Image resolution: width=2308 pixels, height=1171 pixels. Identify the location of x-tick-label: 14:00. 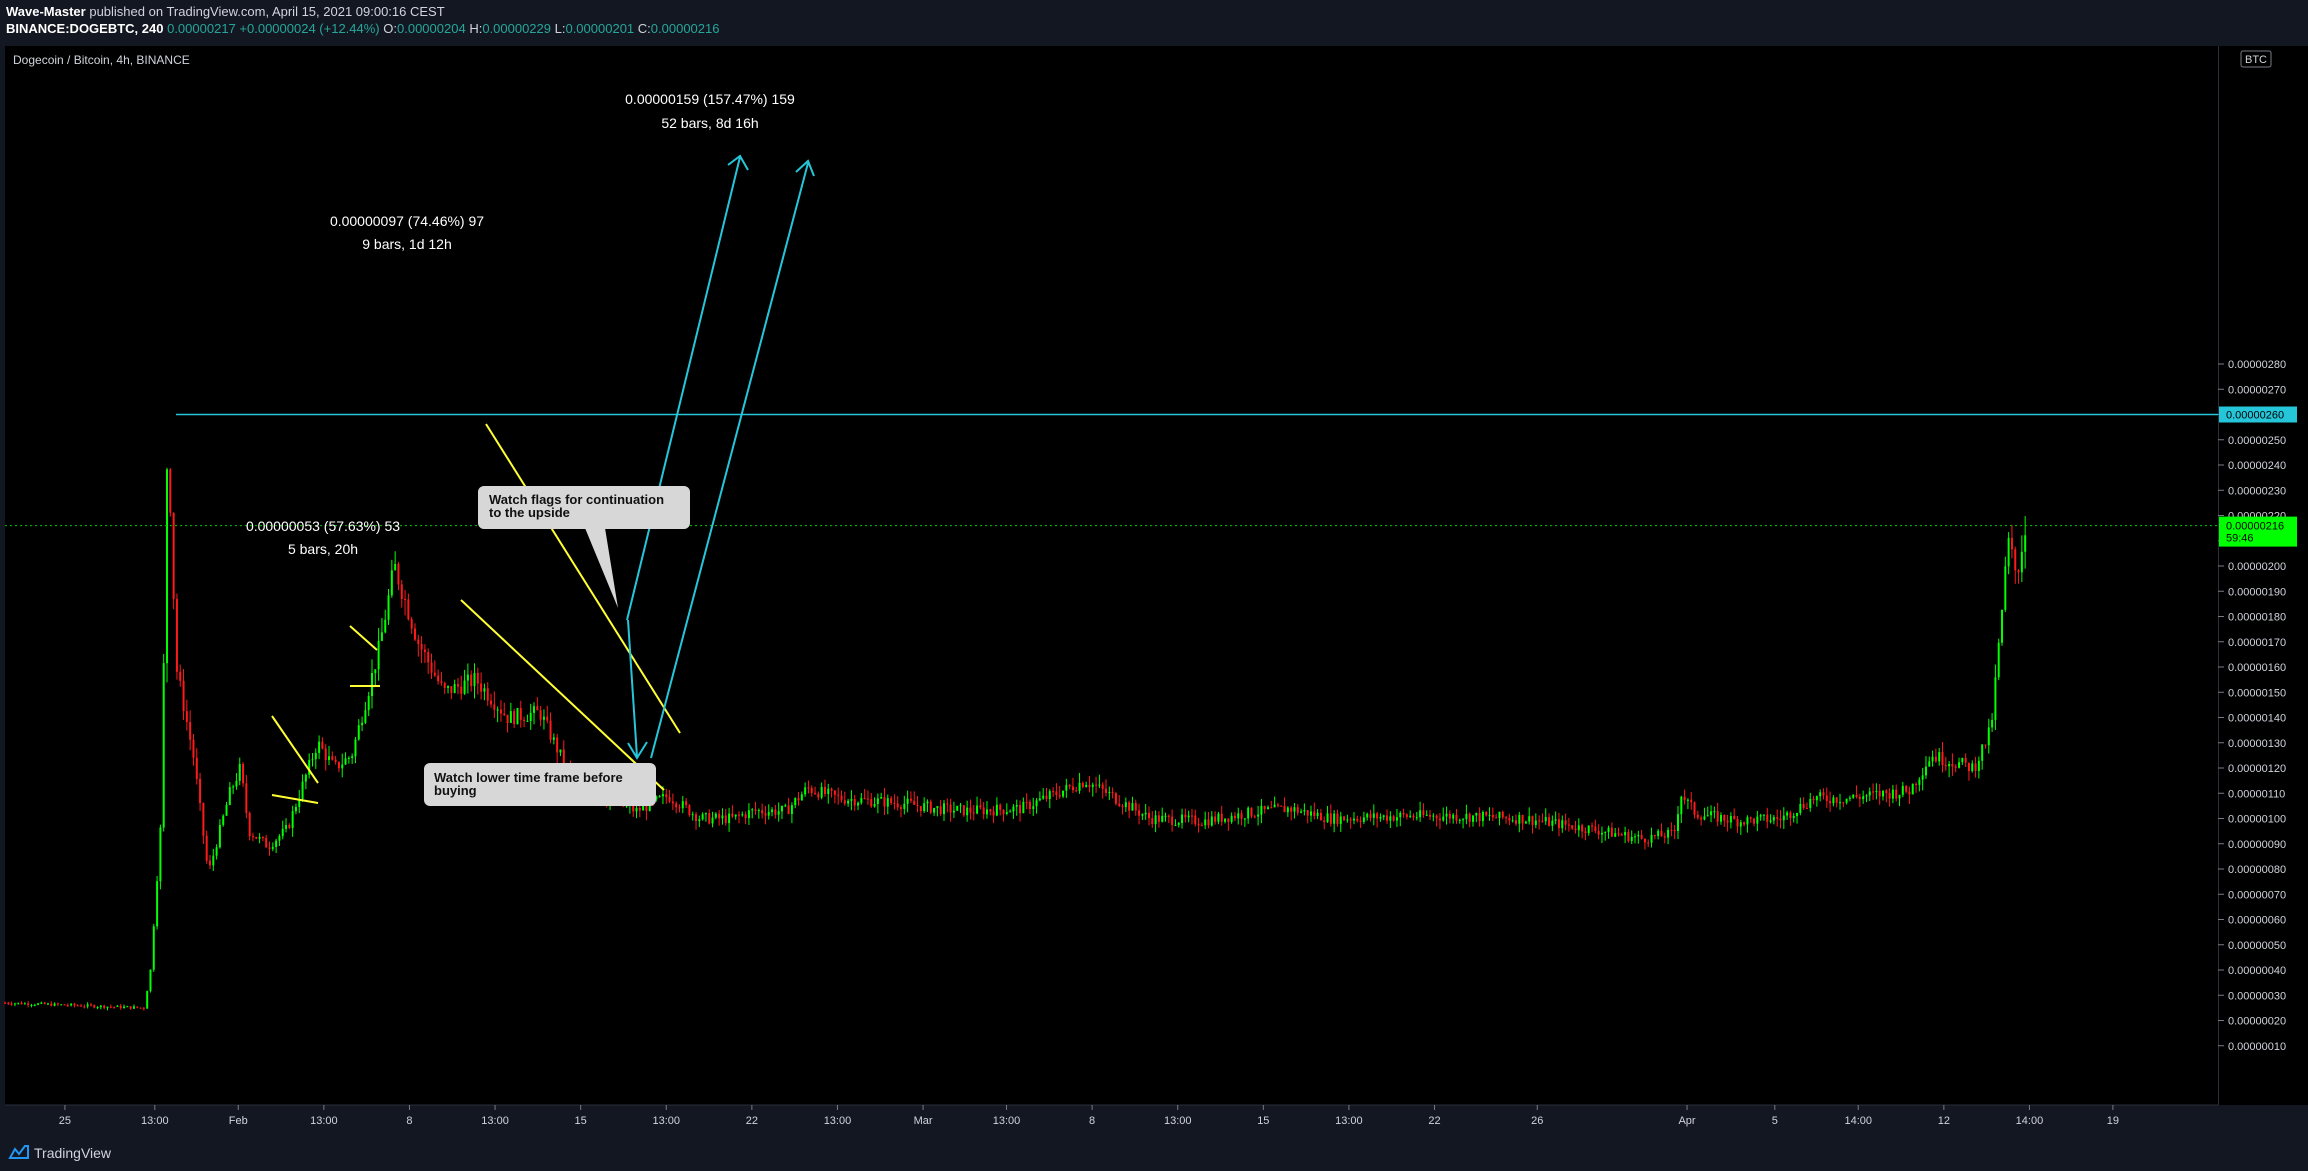
(1858, 1121).